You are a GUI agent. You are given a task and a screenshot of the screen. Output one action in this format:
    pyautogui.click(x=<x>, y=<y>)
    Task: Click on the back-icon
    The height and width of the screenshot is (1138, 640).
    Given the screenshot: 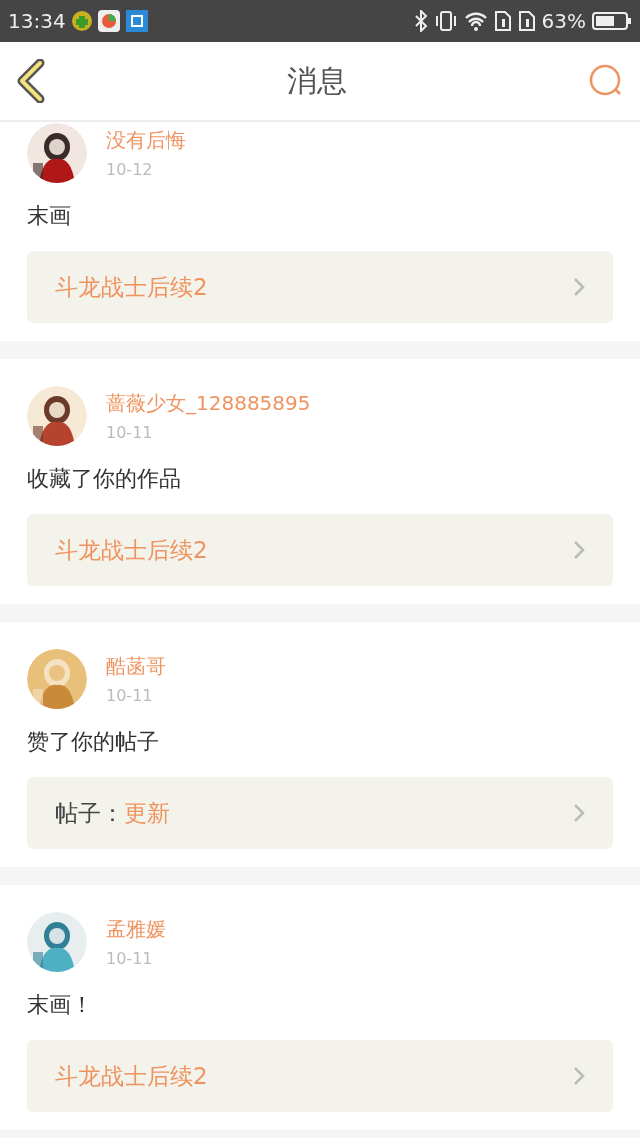 What is the action you would take?
    pyautogui.click(x=31, y=81)
    